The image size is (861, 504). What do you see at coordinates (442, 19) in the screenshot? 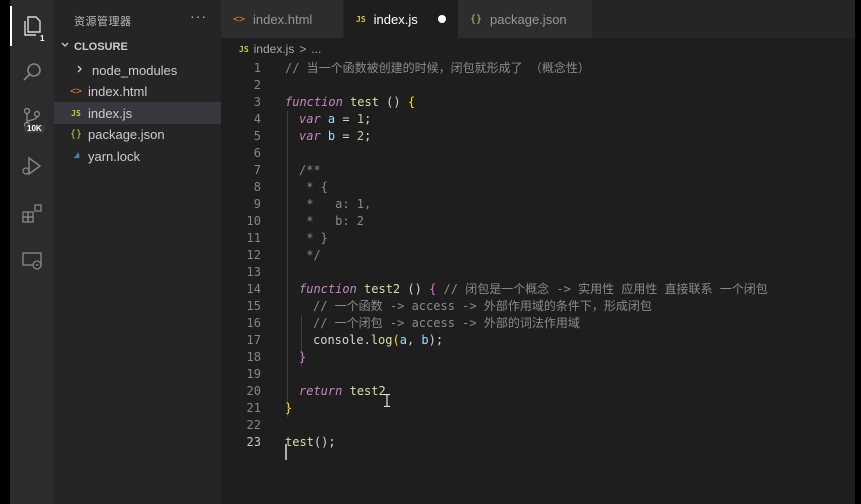
I see `unsaved-dot-icon` at bounding box center [442, 19].